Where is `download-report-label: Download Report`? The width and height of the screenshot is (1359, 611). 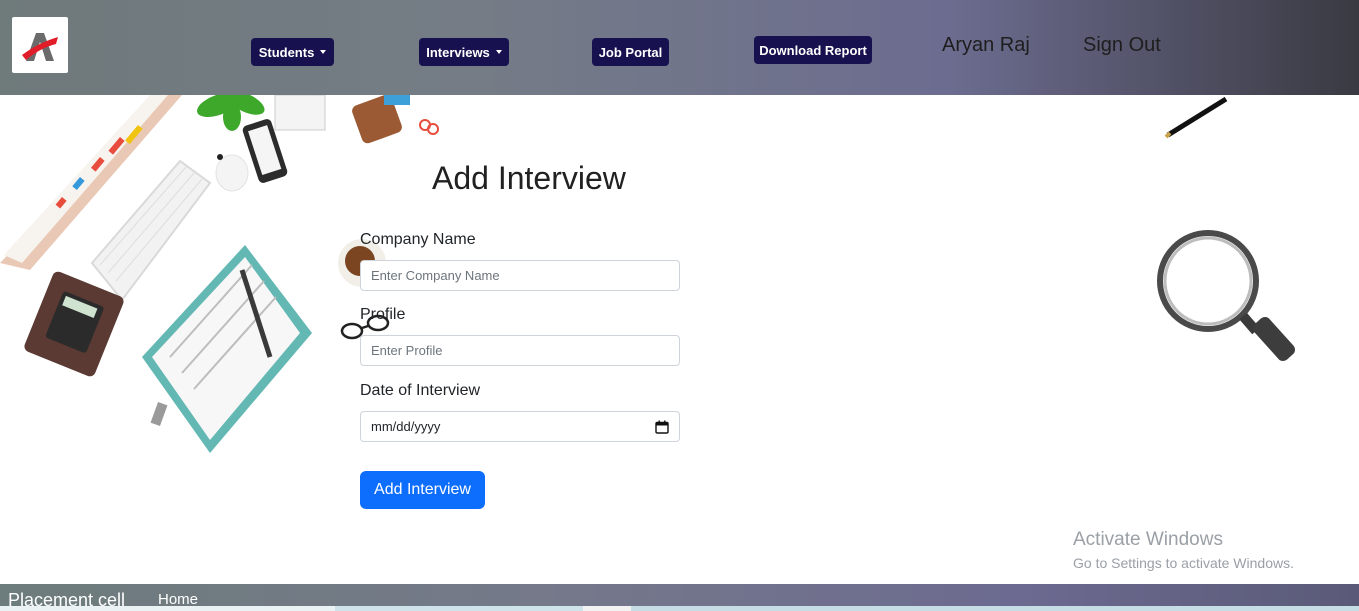
download-report-label: Download Report is located at coordinates (813, 50).